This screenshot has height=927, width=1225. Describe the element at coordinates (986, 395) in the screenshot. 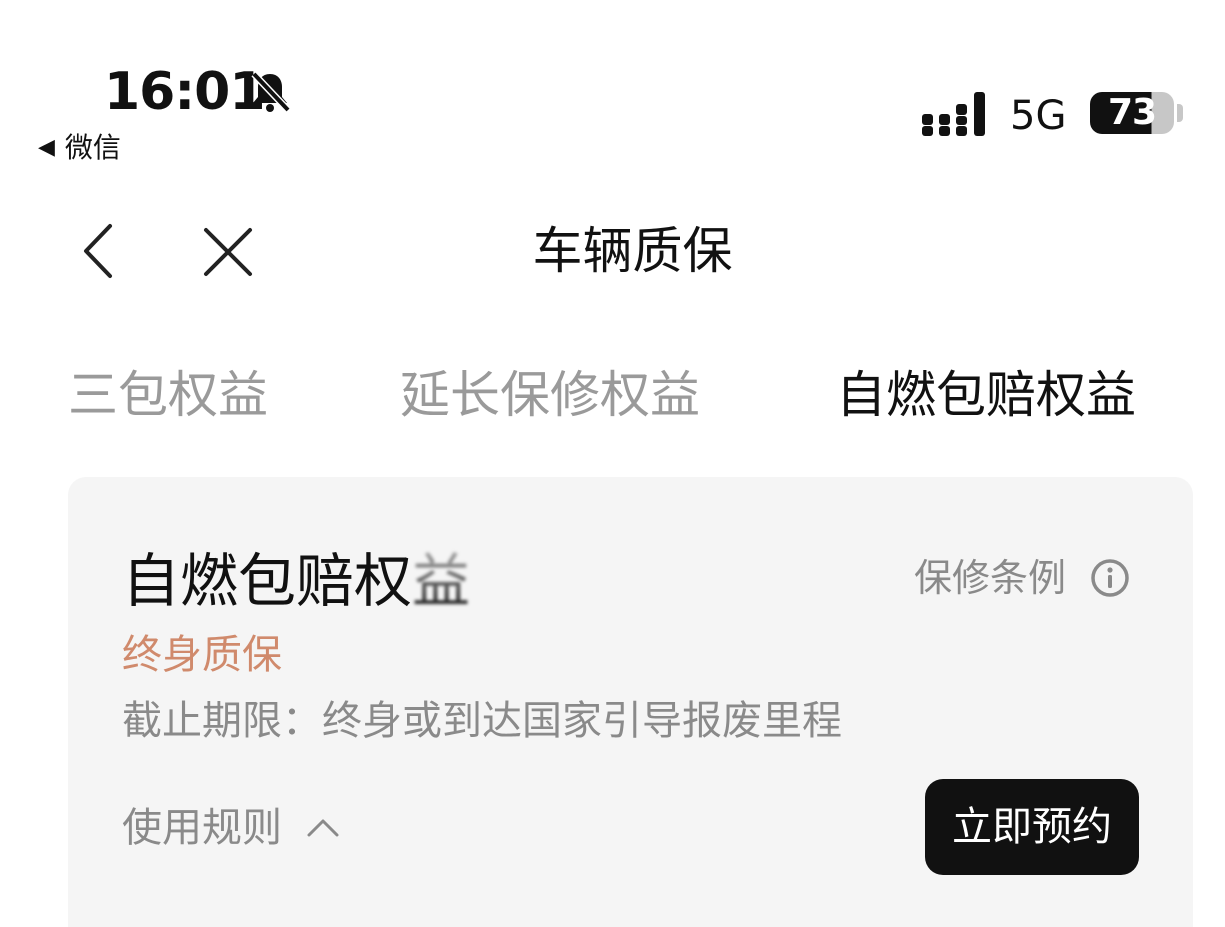

I see `tab-spontaneous-combustion: 自燃包赔权益` at that location.